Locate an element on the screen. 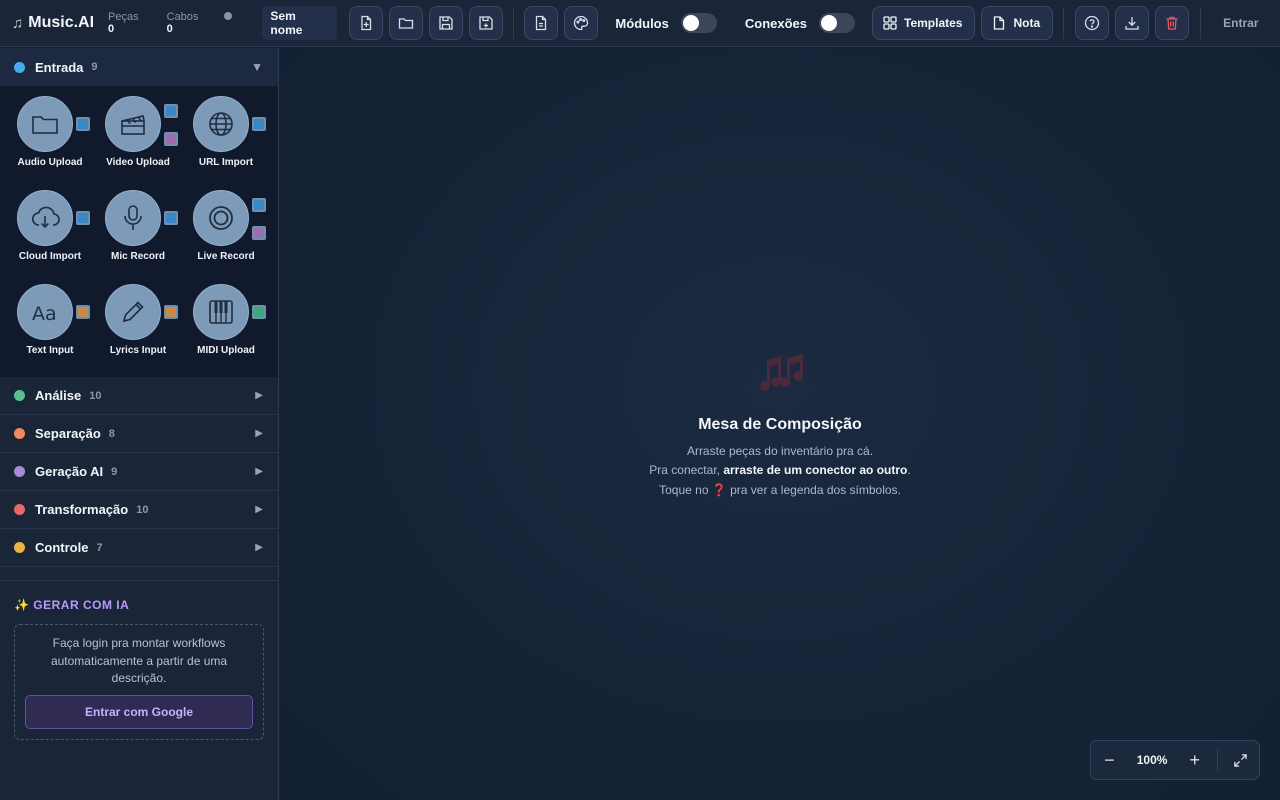 Image resolution: width=1280 pixels, height=800 pixels. nota-button: Nota is located at coordinates (1017, 23).